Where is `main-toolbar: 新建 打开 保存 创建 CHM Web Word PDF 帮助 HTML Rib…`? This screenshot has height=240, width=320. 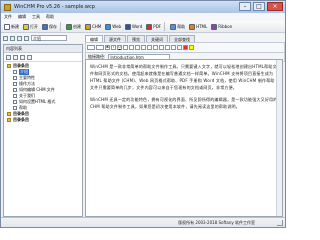 main-toolbar: 新建 打开 保存 创建 CHM Web Word PDF 帮助 HTML Rib… is located at coordinates (143, 27).